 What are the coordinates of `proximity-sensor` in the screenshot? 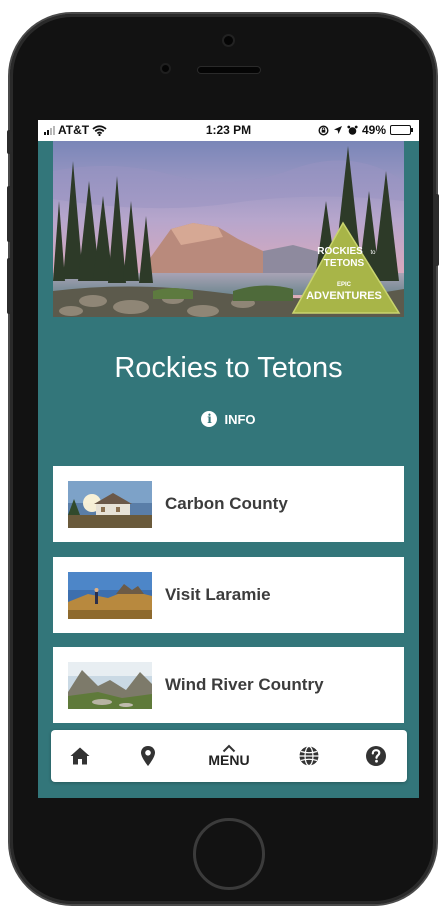 It's located at (165, 68).